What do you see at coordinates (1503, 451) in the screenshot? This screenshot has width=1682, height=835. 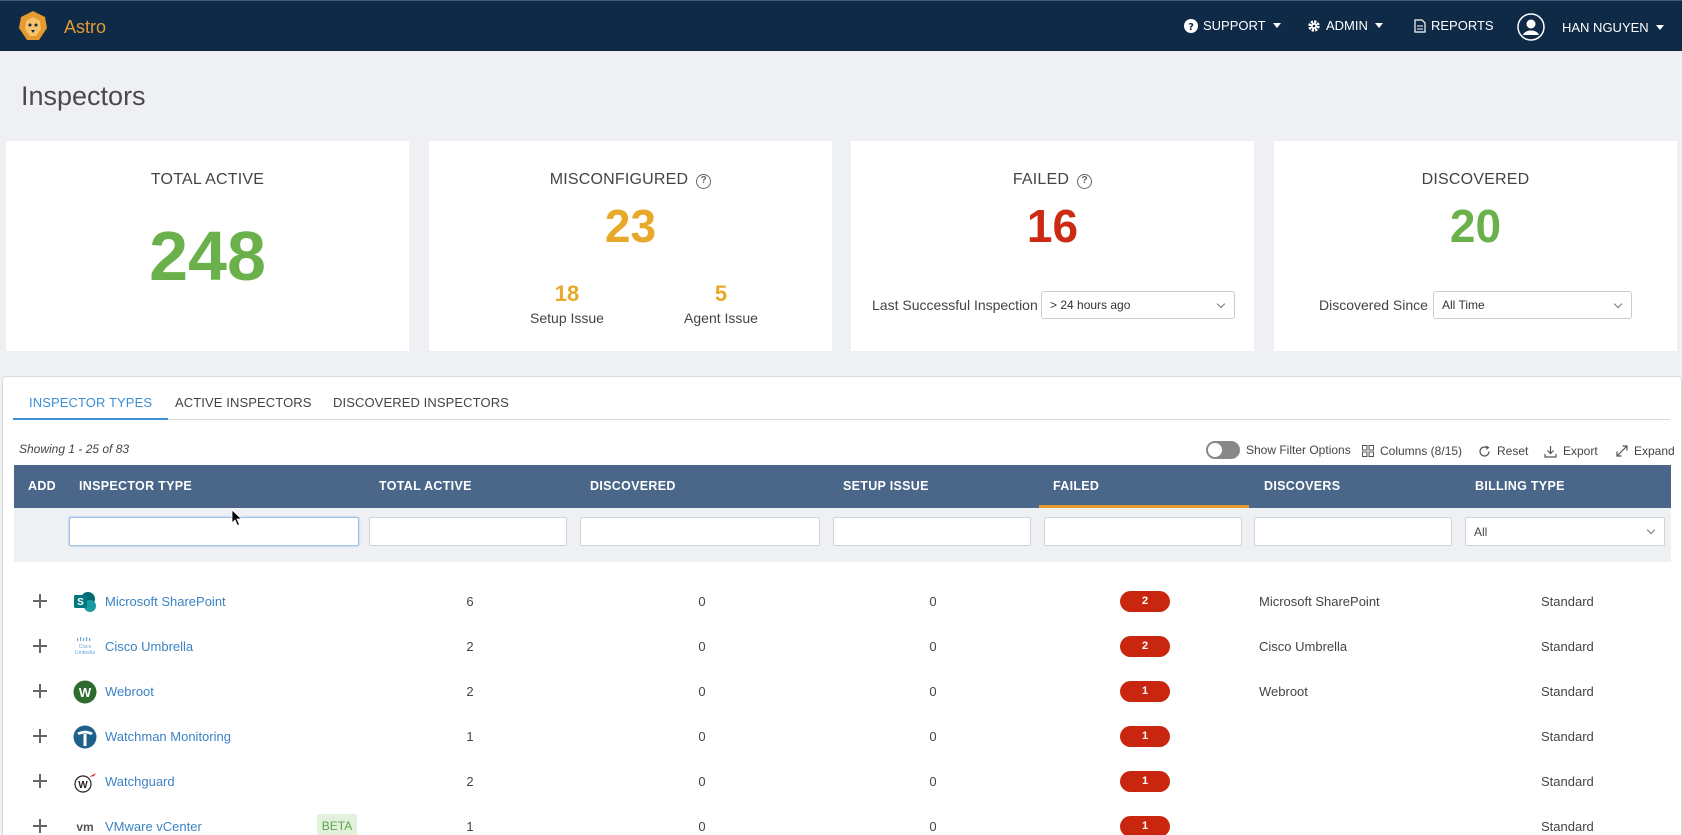 I see `reset-button: Reset` at bounding box center [1503, 451].